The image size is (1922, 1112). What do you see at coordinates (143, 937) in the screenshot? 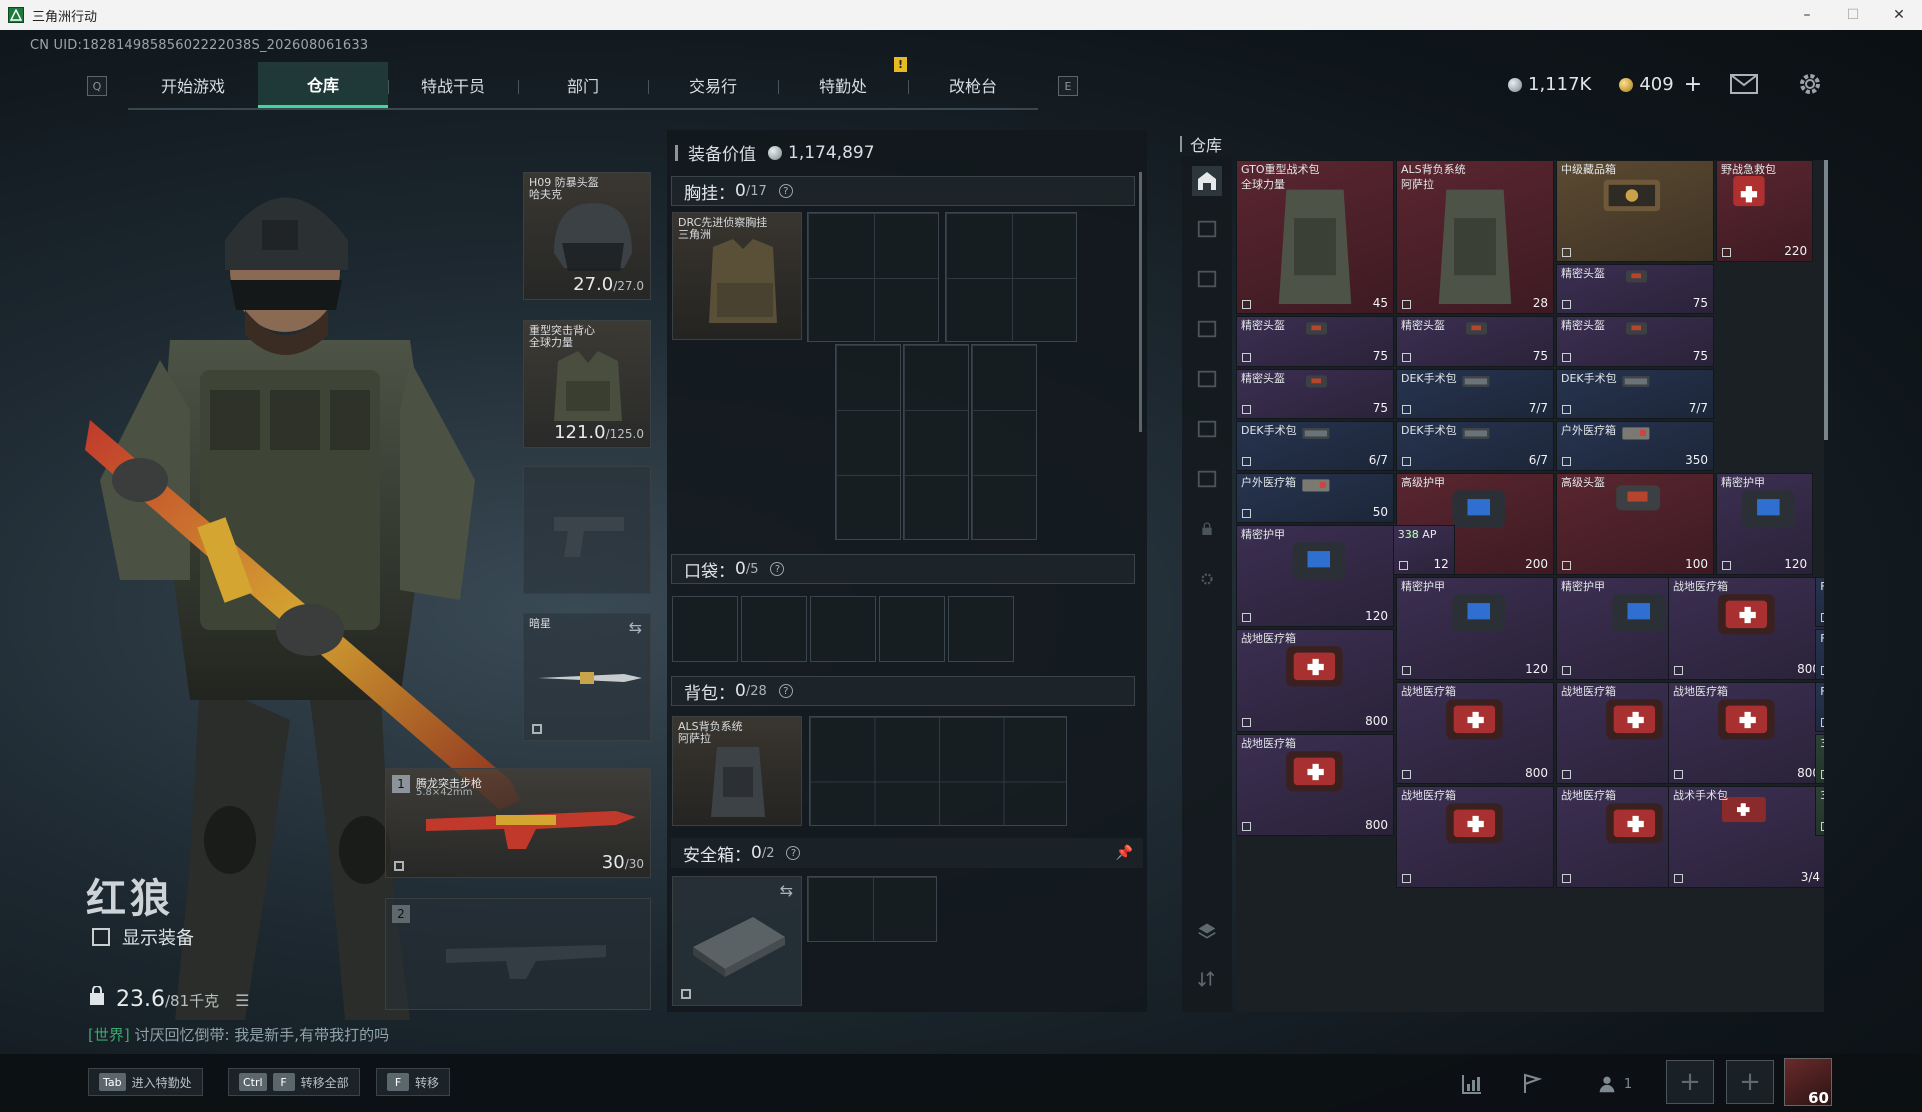
I see `show-equipment-toggle: 显示装备` at bounding box center [143, 937].